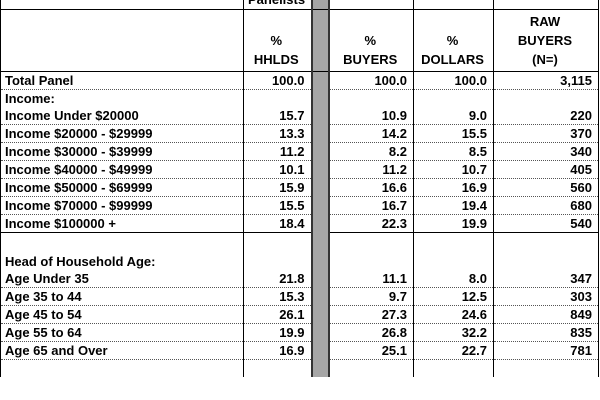 The image size is (600, 400). I want to click on cell-hhlds: 13.3, so click(277, 133).